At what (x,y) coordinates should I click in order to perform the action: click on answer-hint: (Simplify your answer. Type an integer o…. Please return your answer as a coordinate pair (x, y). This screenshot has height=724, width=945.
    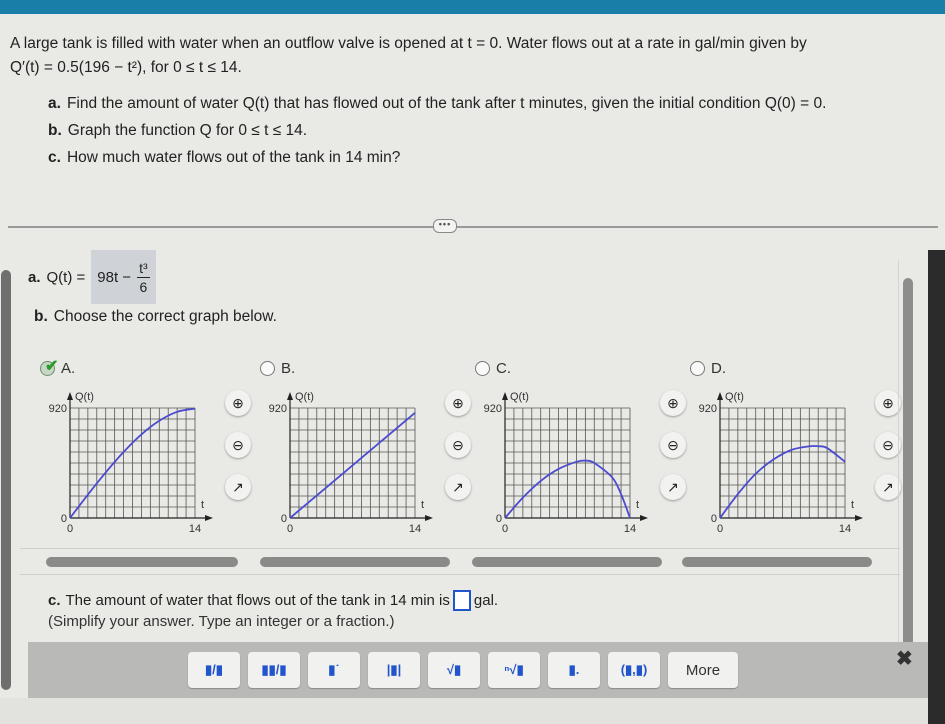
    Looking at the image, I should click on (221, 621).